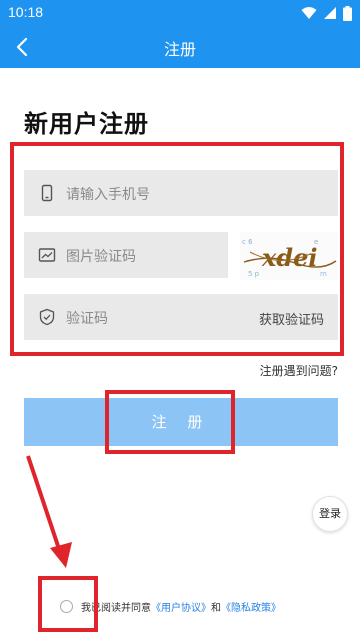 This screenshot has width=360, height=639. What do you see at coordinates (330, 13) in the screenshot?
I see `signal-icon` at bounding box center [330, 13].